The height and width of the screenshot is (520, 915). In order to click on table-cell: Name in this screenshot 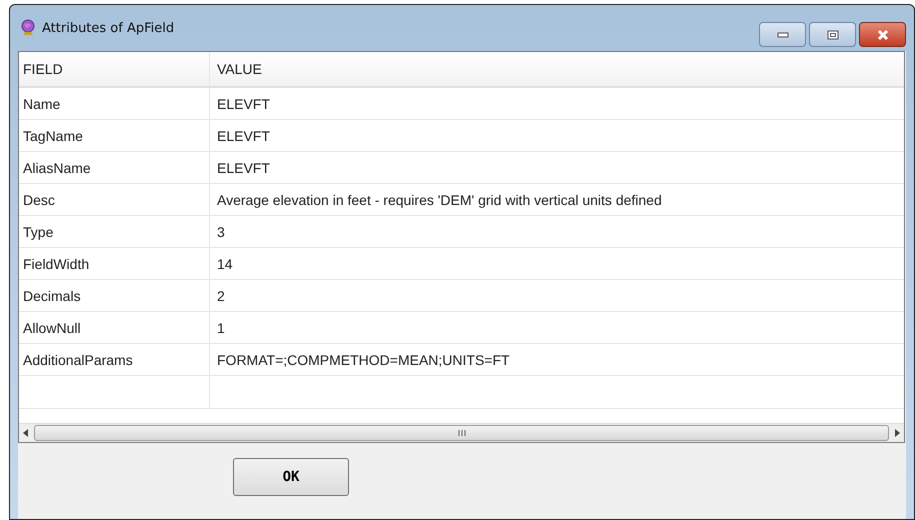, I will do `click(114, 103)`.